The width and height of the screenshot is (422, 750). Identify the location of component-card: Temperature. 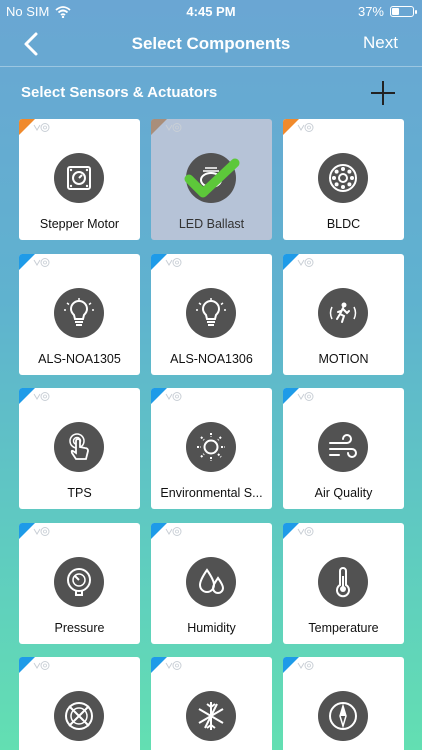
(343, 583).